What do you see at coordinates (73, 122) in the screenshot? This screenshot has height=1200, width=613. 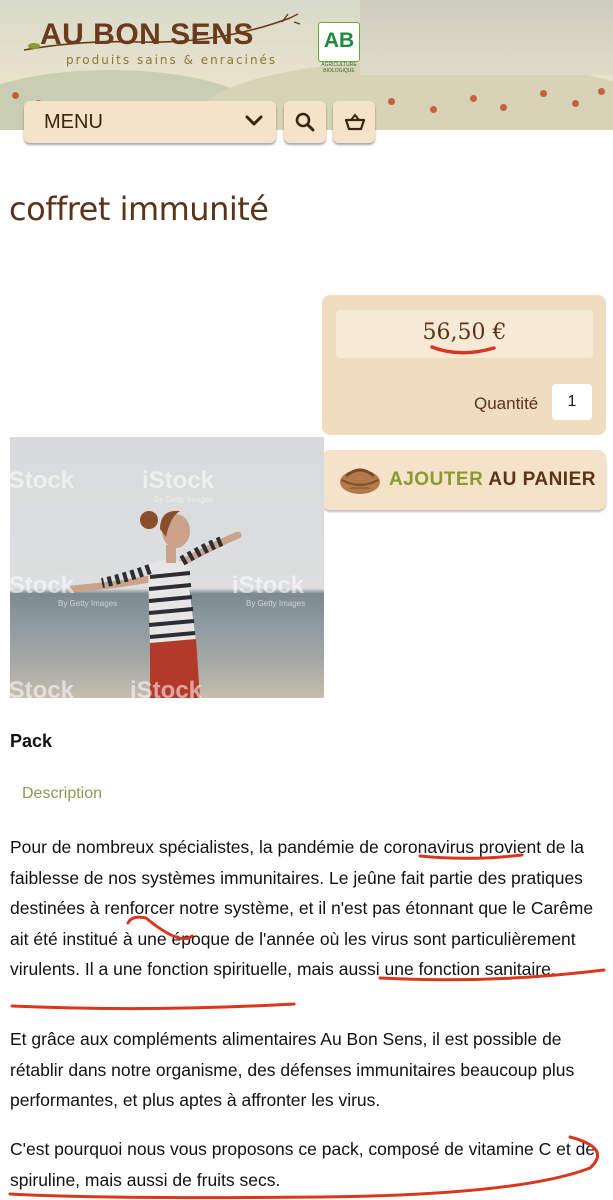 I see `menu-label: MENU` at bounding box center [73, 122].